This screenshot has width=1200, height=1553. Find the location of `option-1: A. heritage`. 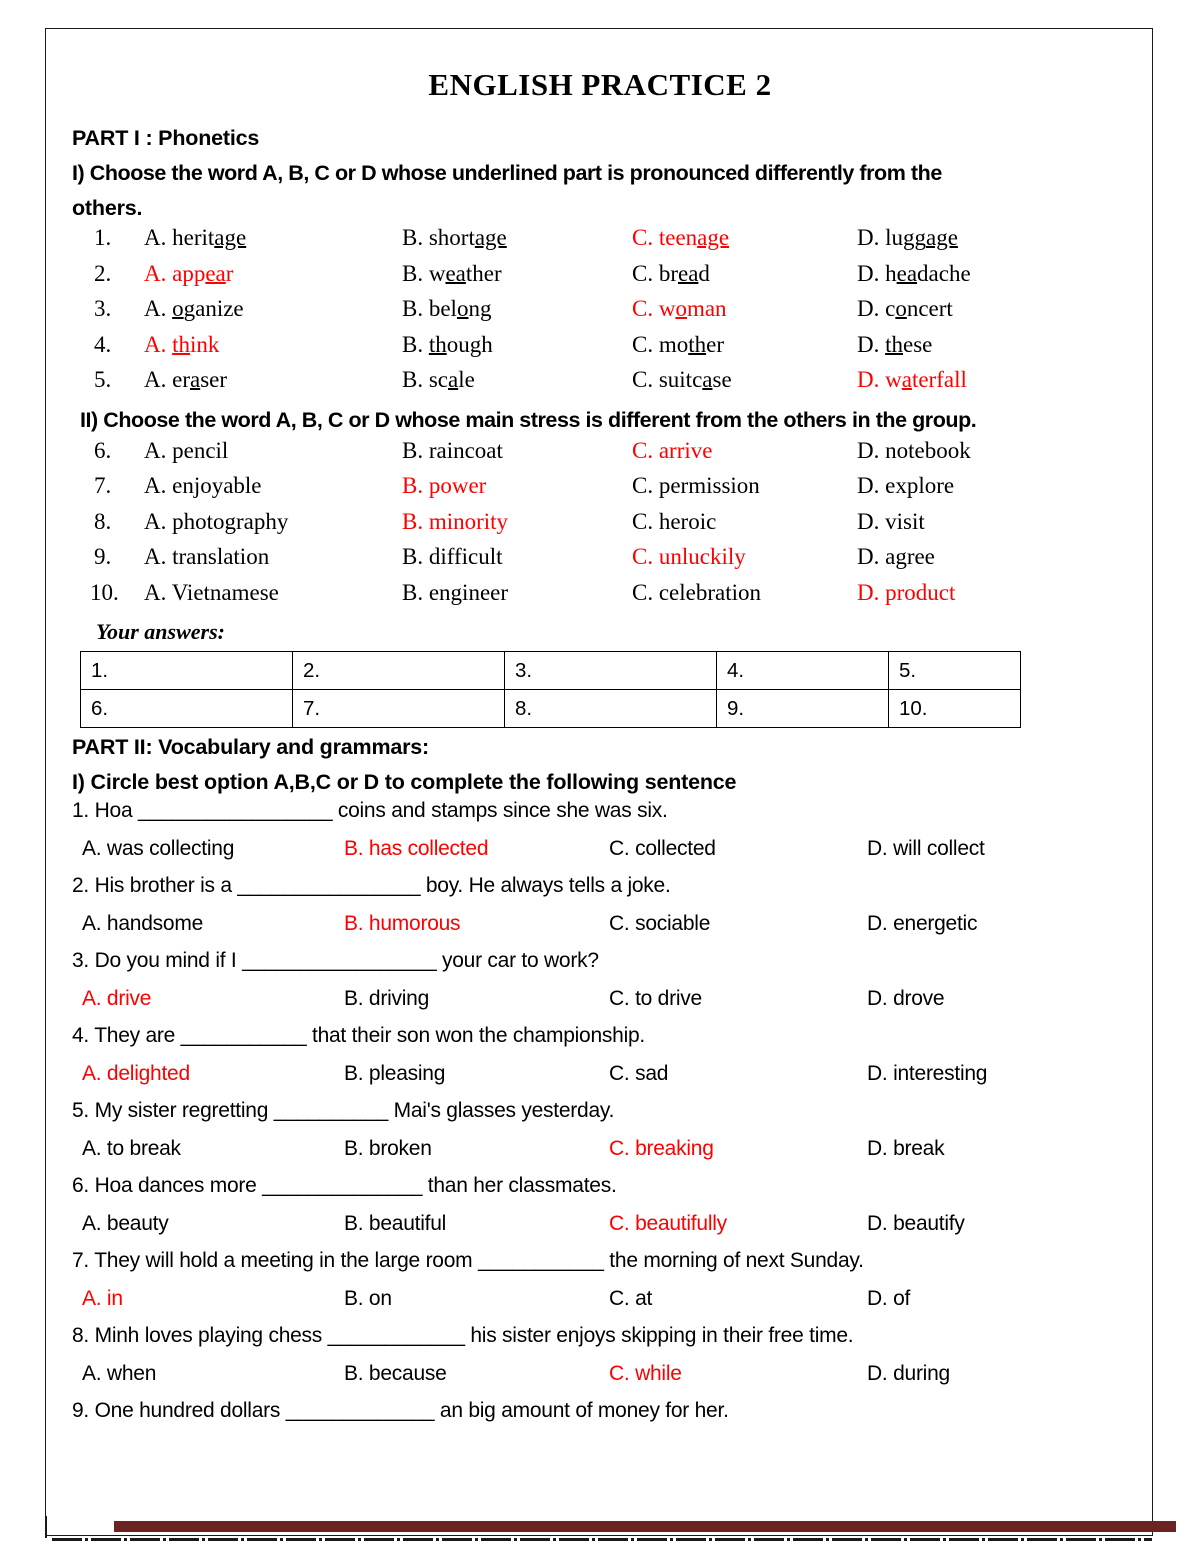

option-1: A. heritage is located at coordinates (195, 238).